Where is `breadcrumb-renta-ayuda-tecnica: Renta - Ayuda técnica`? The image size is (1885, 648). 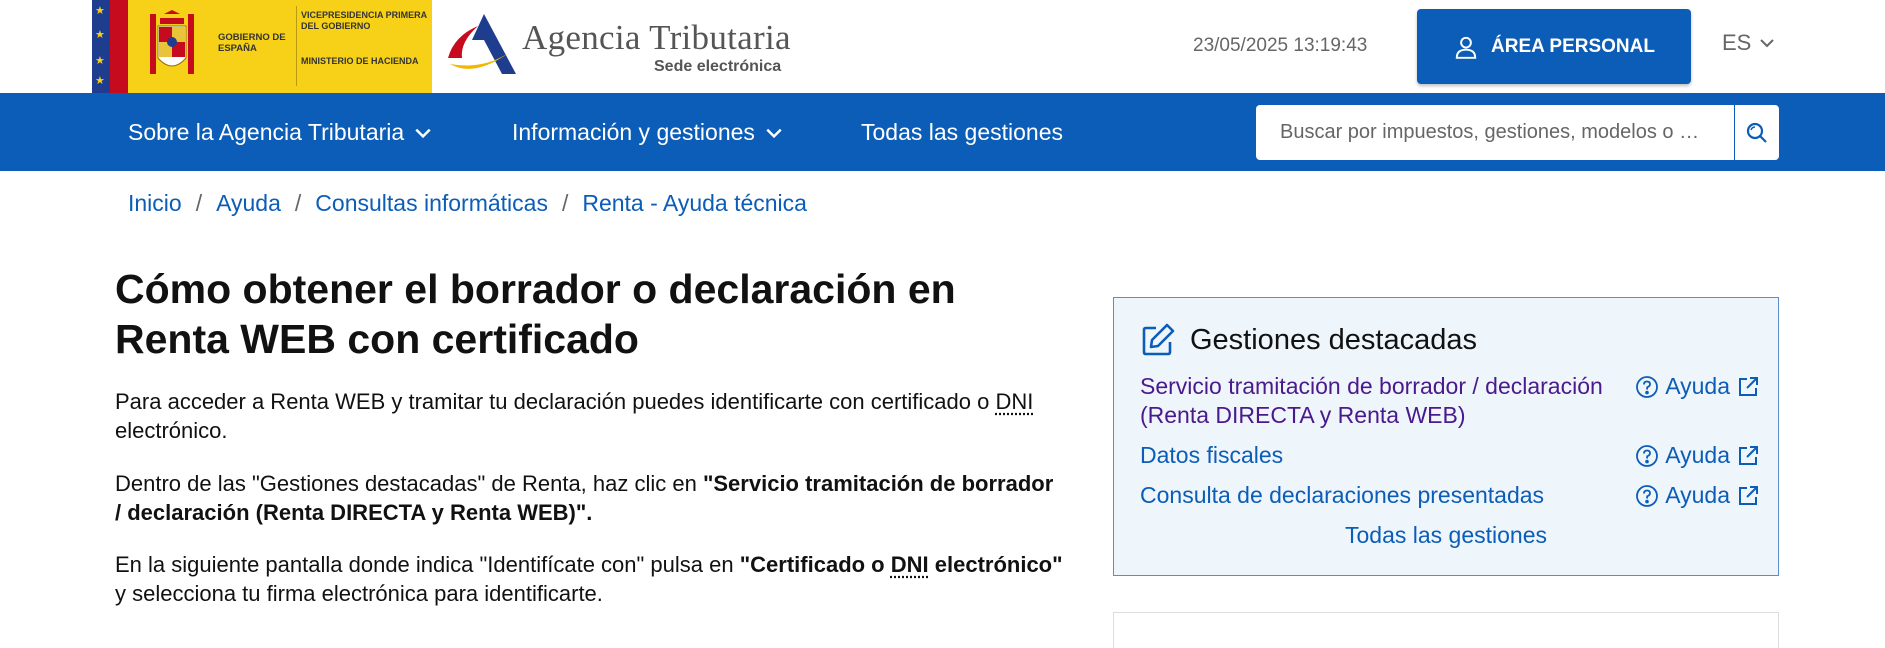 breadcrumb-renta-ayuda-tecnica: Renta - Ayuda técnica is located at coordinates (694, 203).